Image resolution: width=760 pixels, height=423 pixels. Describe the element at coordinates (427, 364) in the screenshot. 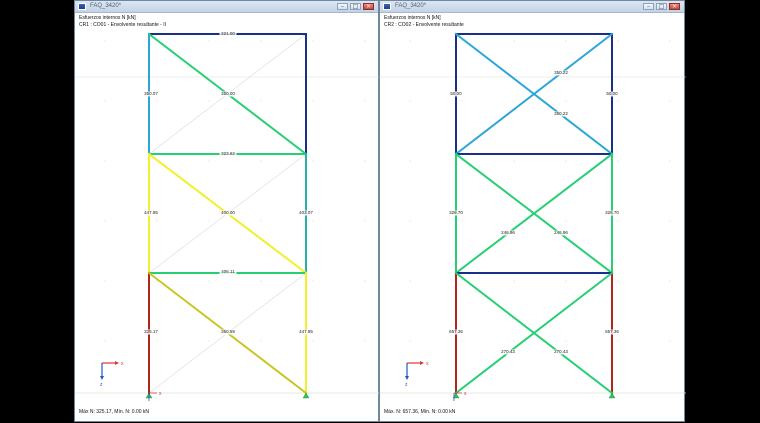

I see `x-axis-label: x` at that location.